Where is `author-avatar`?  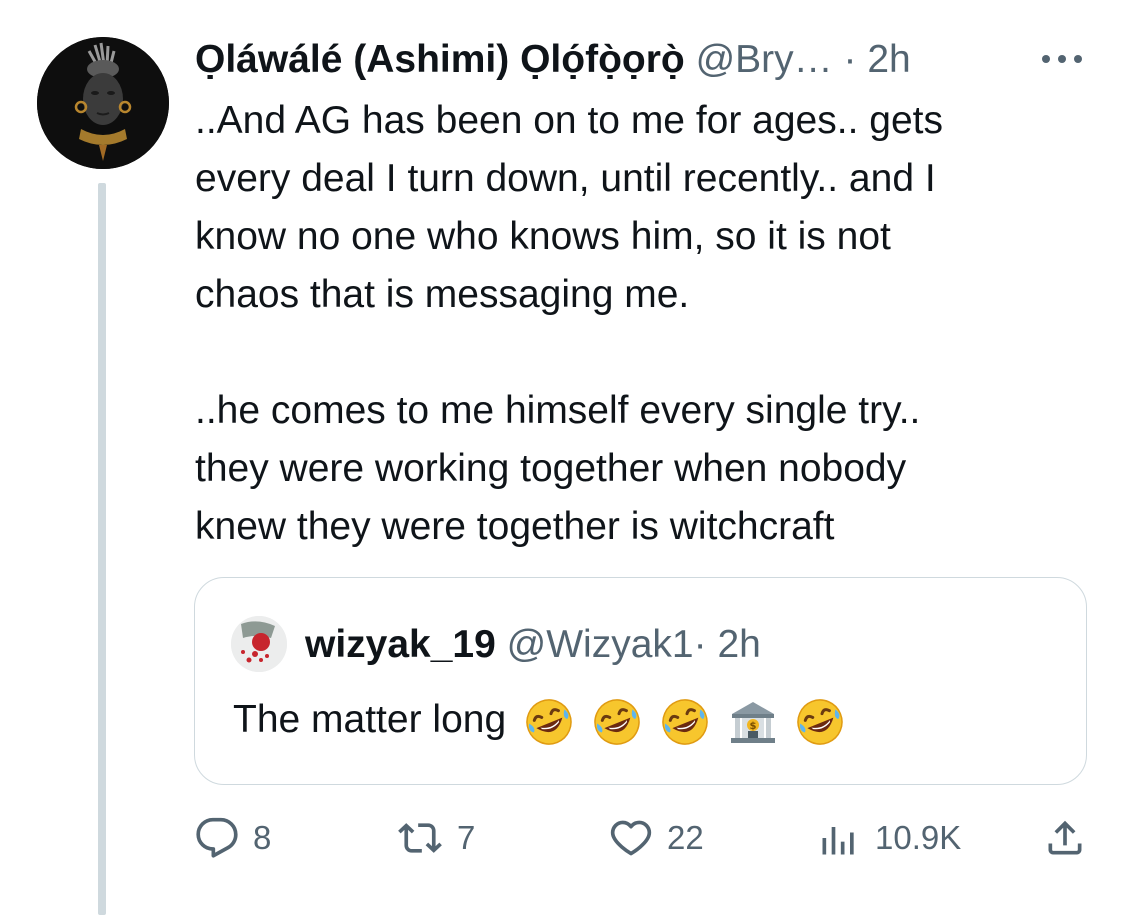 author-avatar is located at coordinates (103, 103).